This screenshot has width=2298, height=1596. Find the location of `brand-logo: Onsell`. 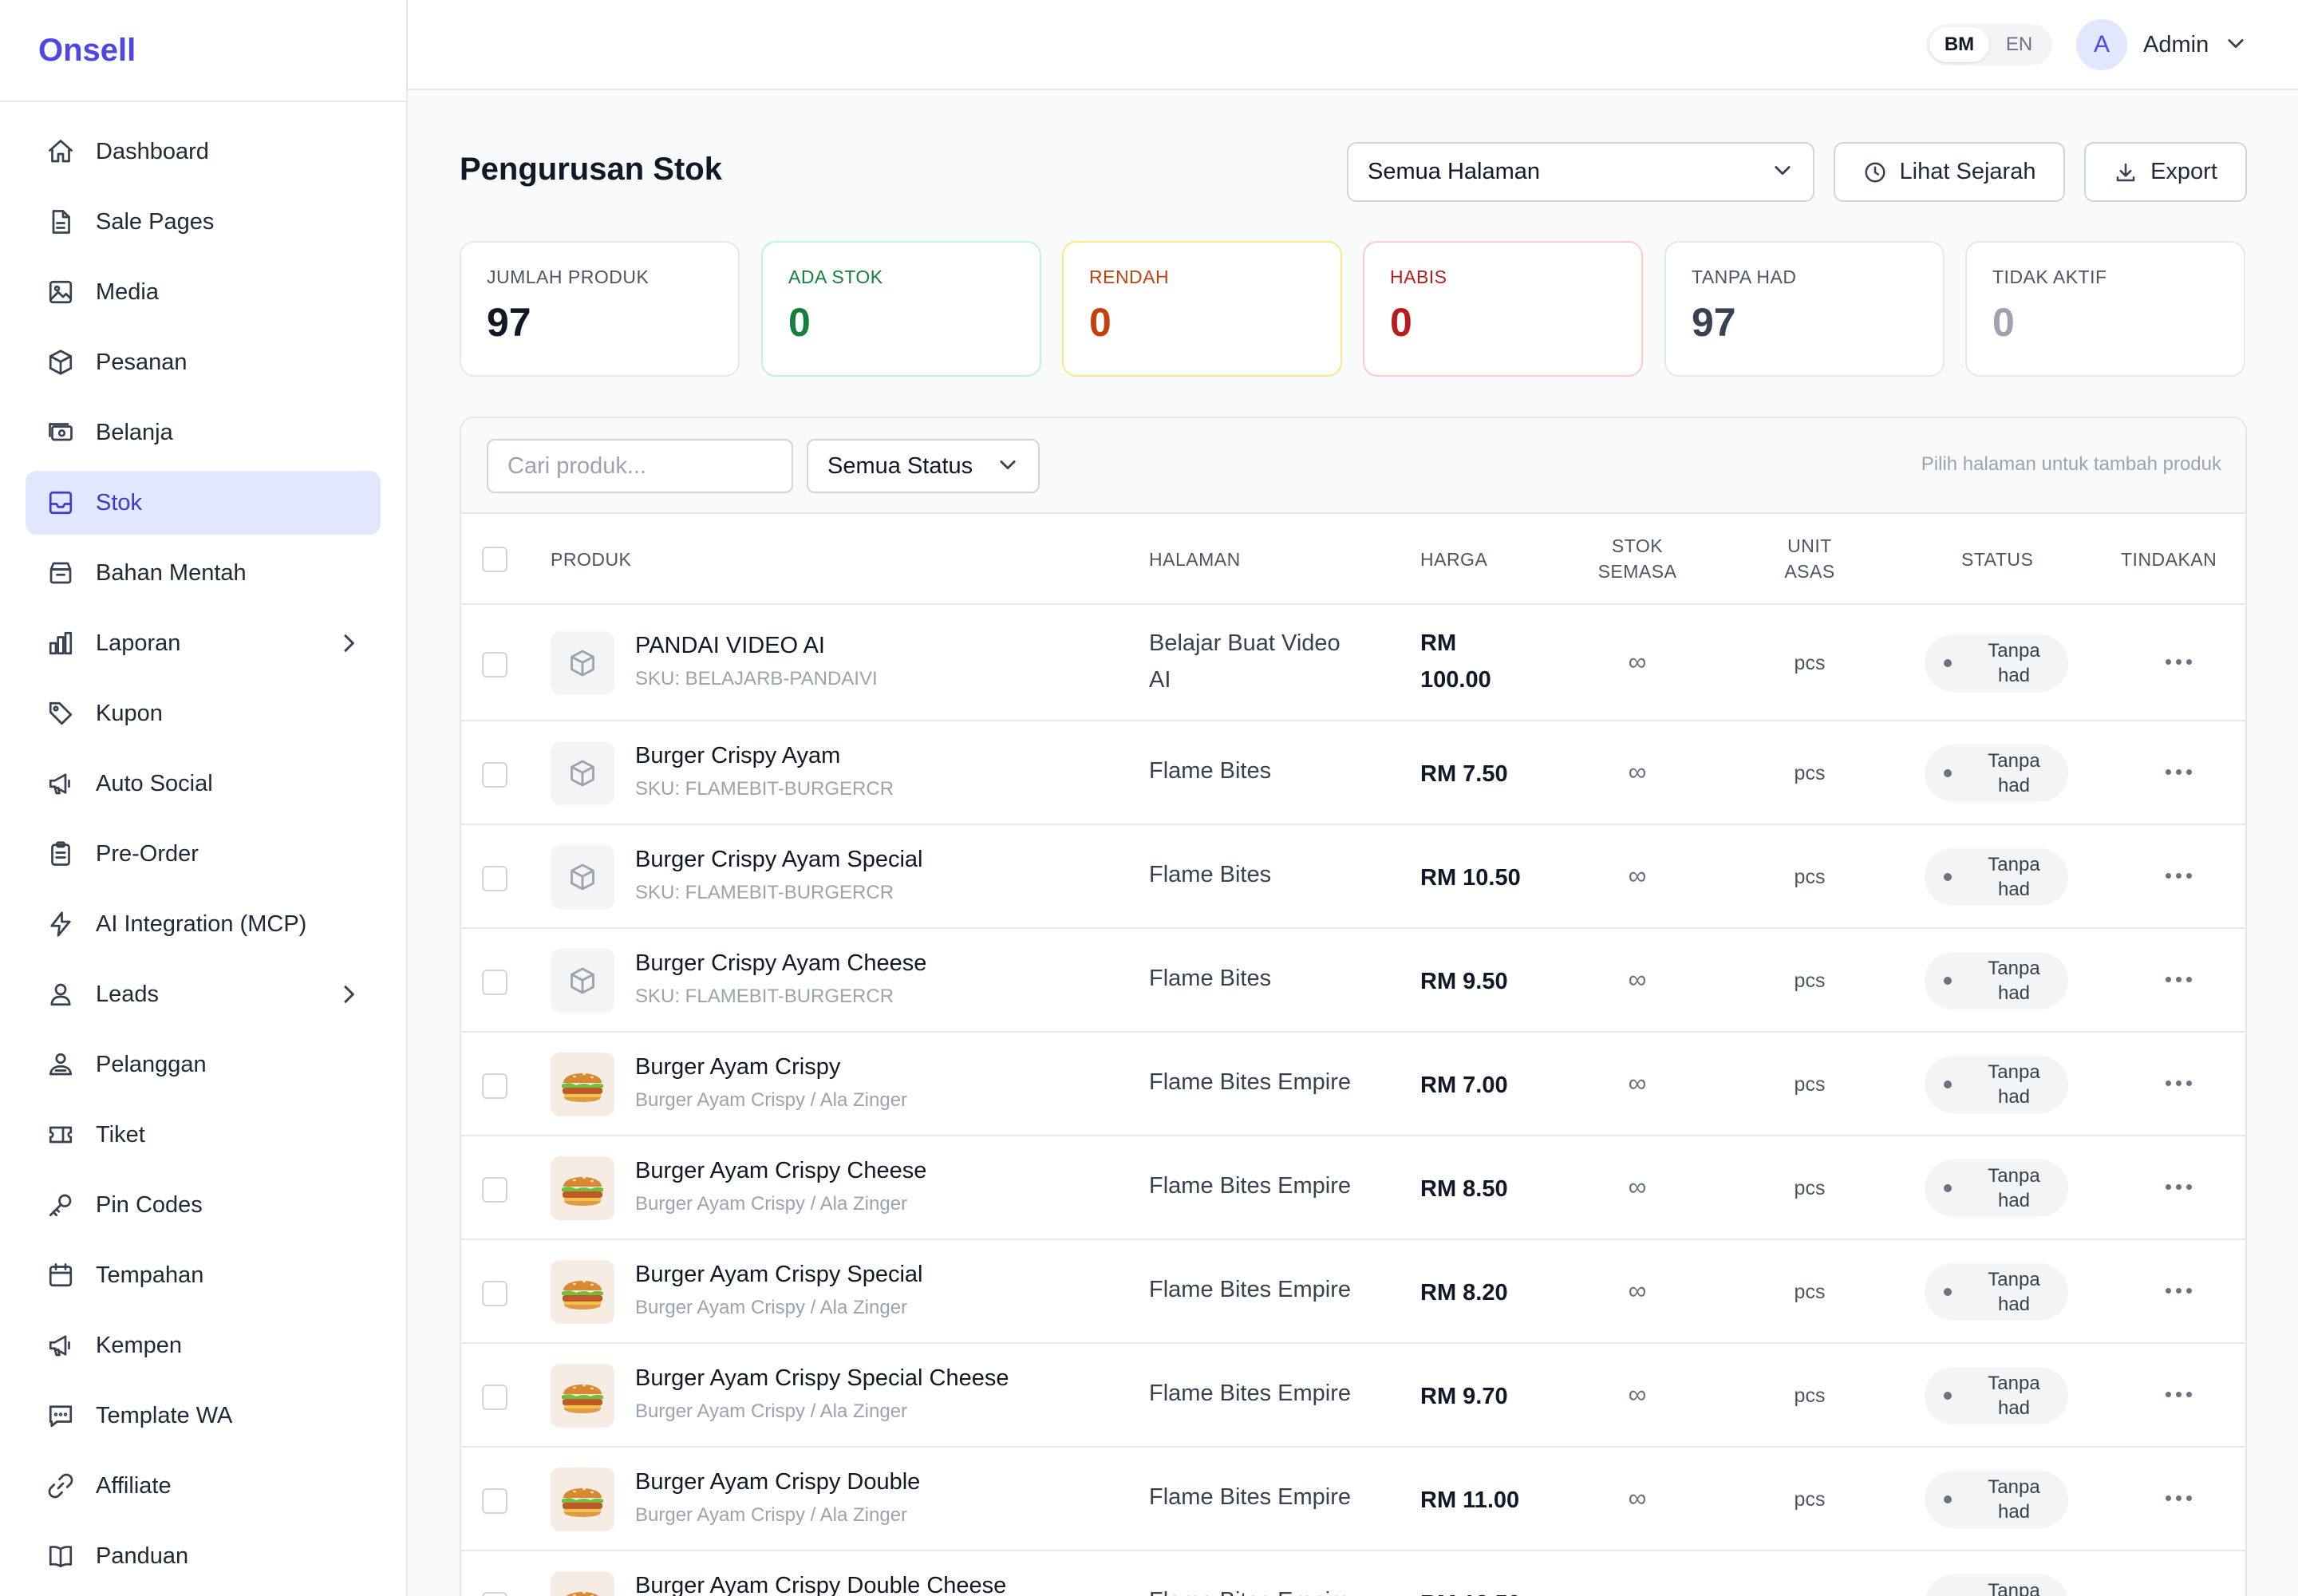

brand-logo: Onsell is located at coordinates (87, 51).